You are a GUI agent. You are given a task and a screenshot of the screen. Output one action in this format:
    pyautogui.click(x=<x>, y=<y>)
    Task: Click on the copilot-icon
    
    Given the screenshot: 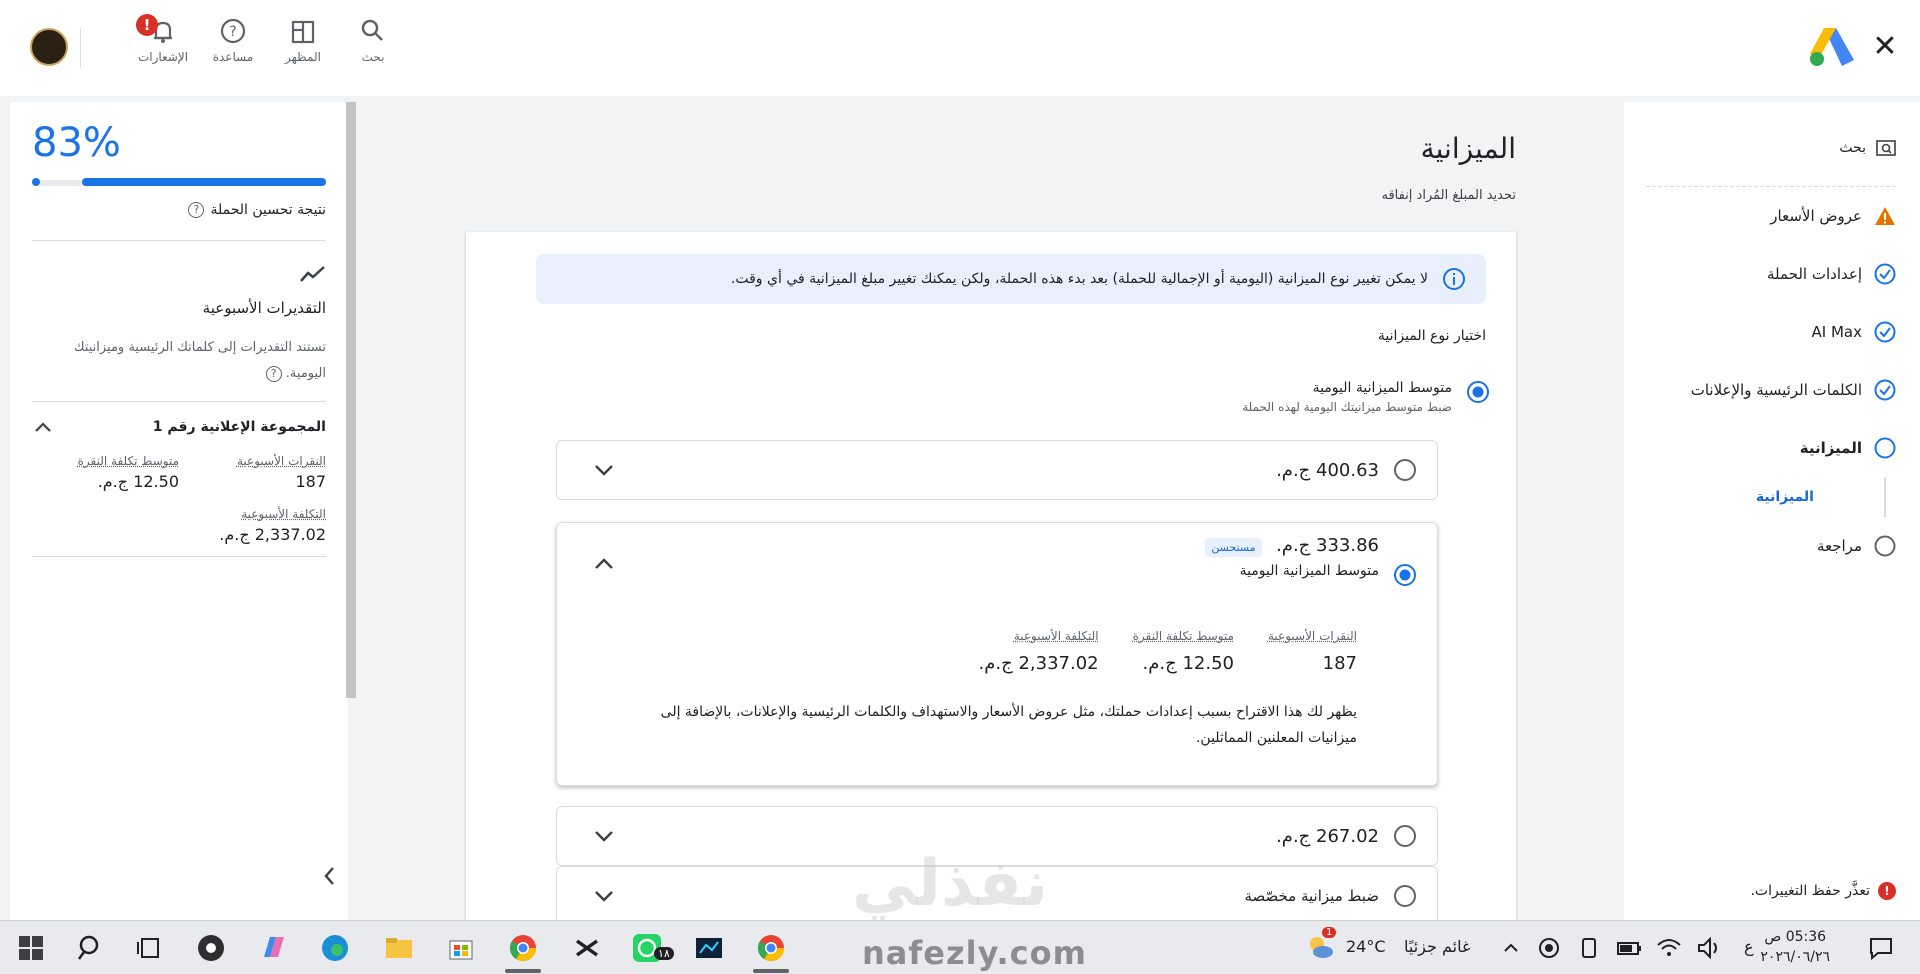 What is the action you would take?
    pyautogui.click(x=273, y=948)
    